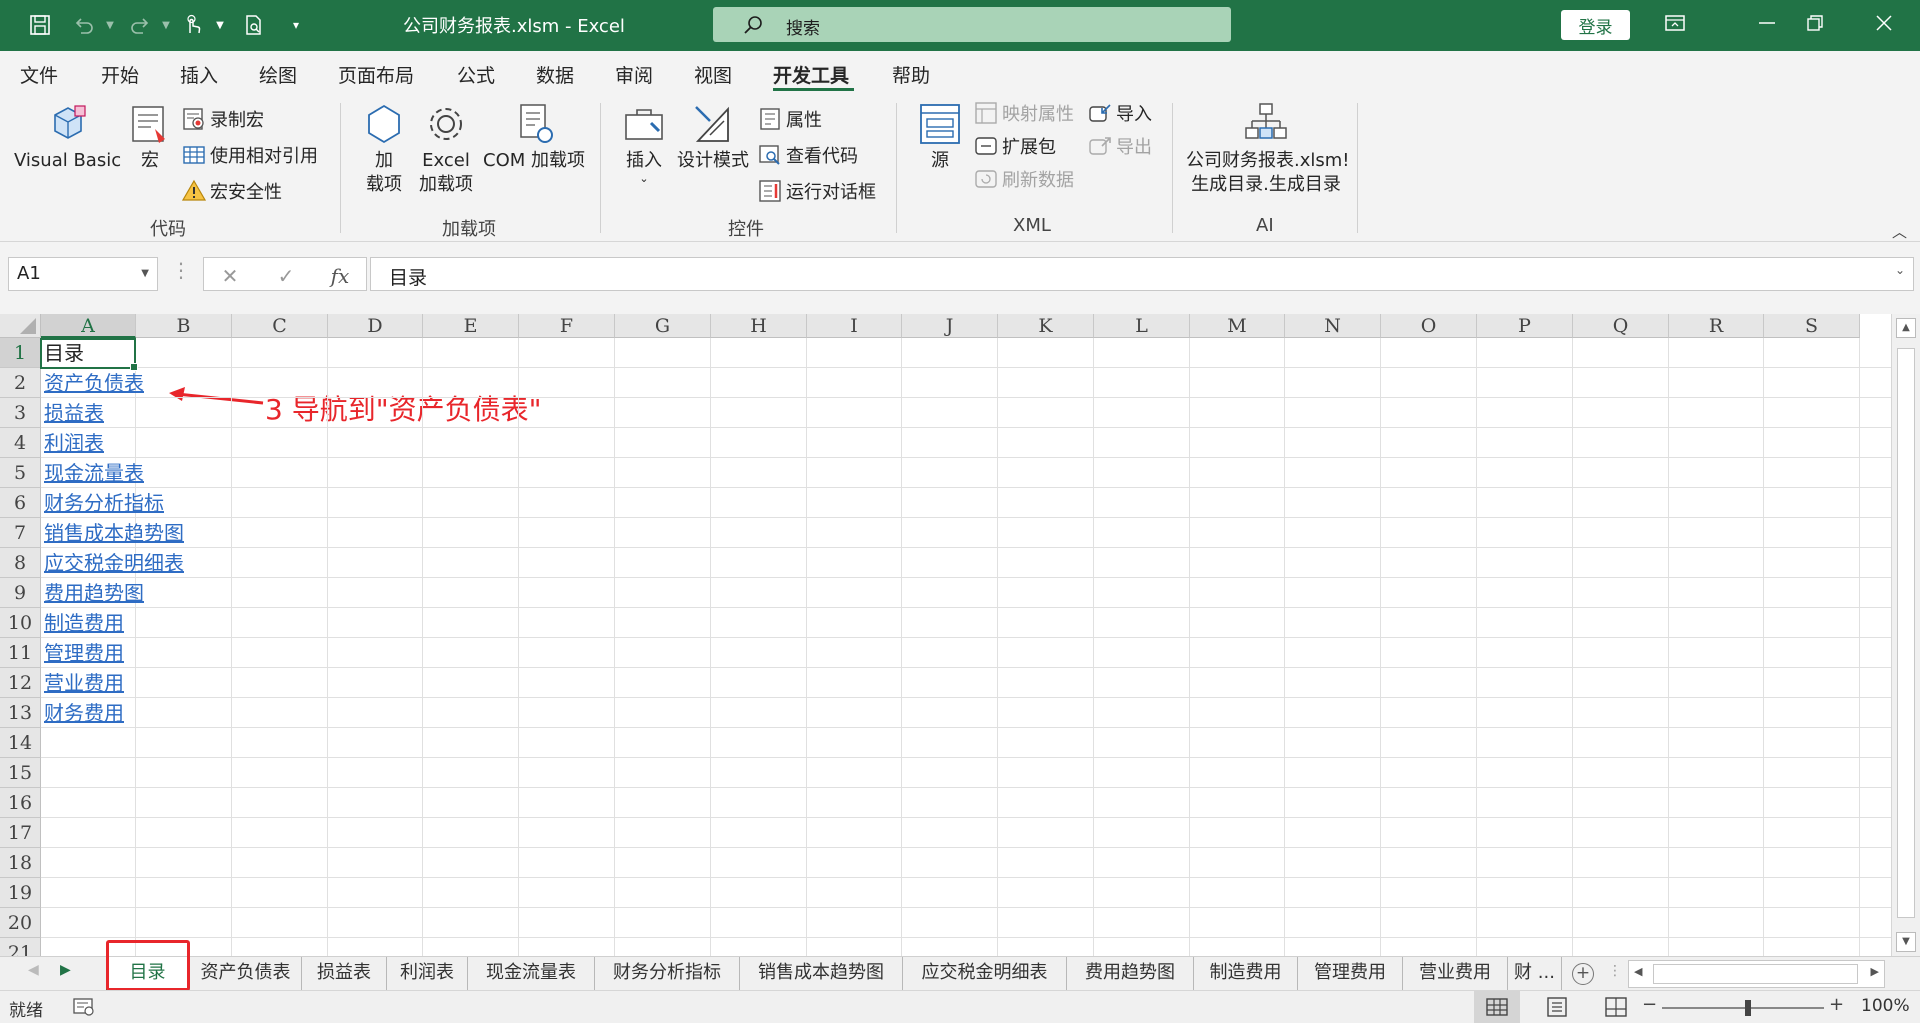 The image size is (1920, 1023). I want to click on column-header-r: R, so click(1716, 326).